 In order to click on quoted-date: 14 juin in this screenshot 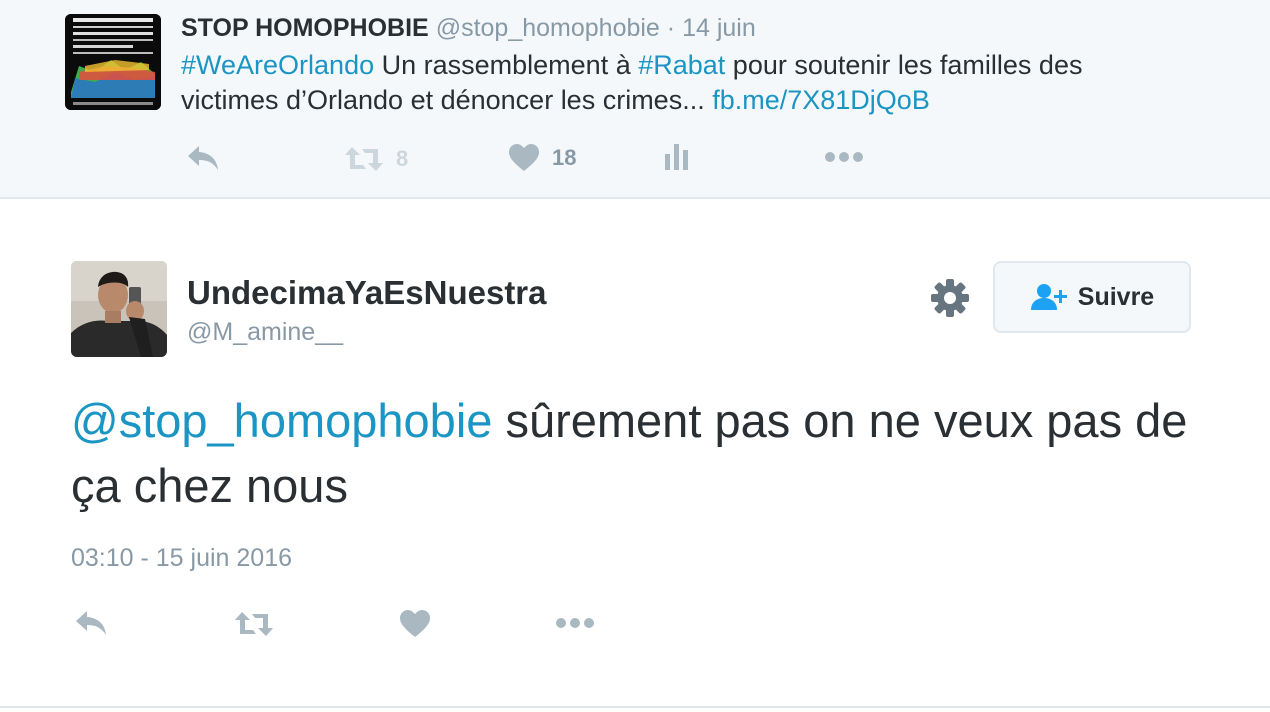, I will do `click(719, 28)`.